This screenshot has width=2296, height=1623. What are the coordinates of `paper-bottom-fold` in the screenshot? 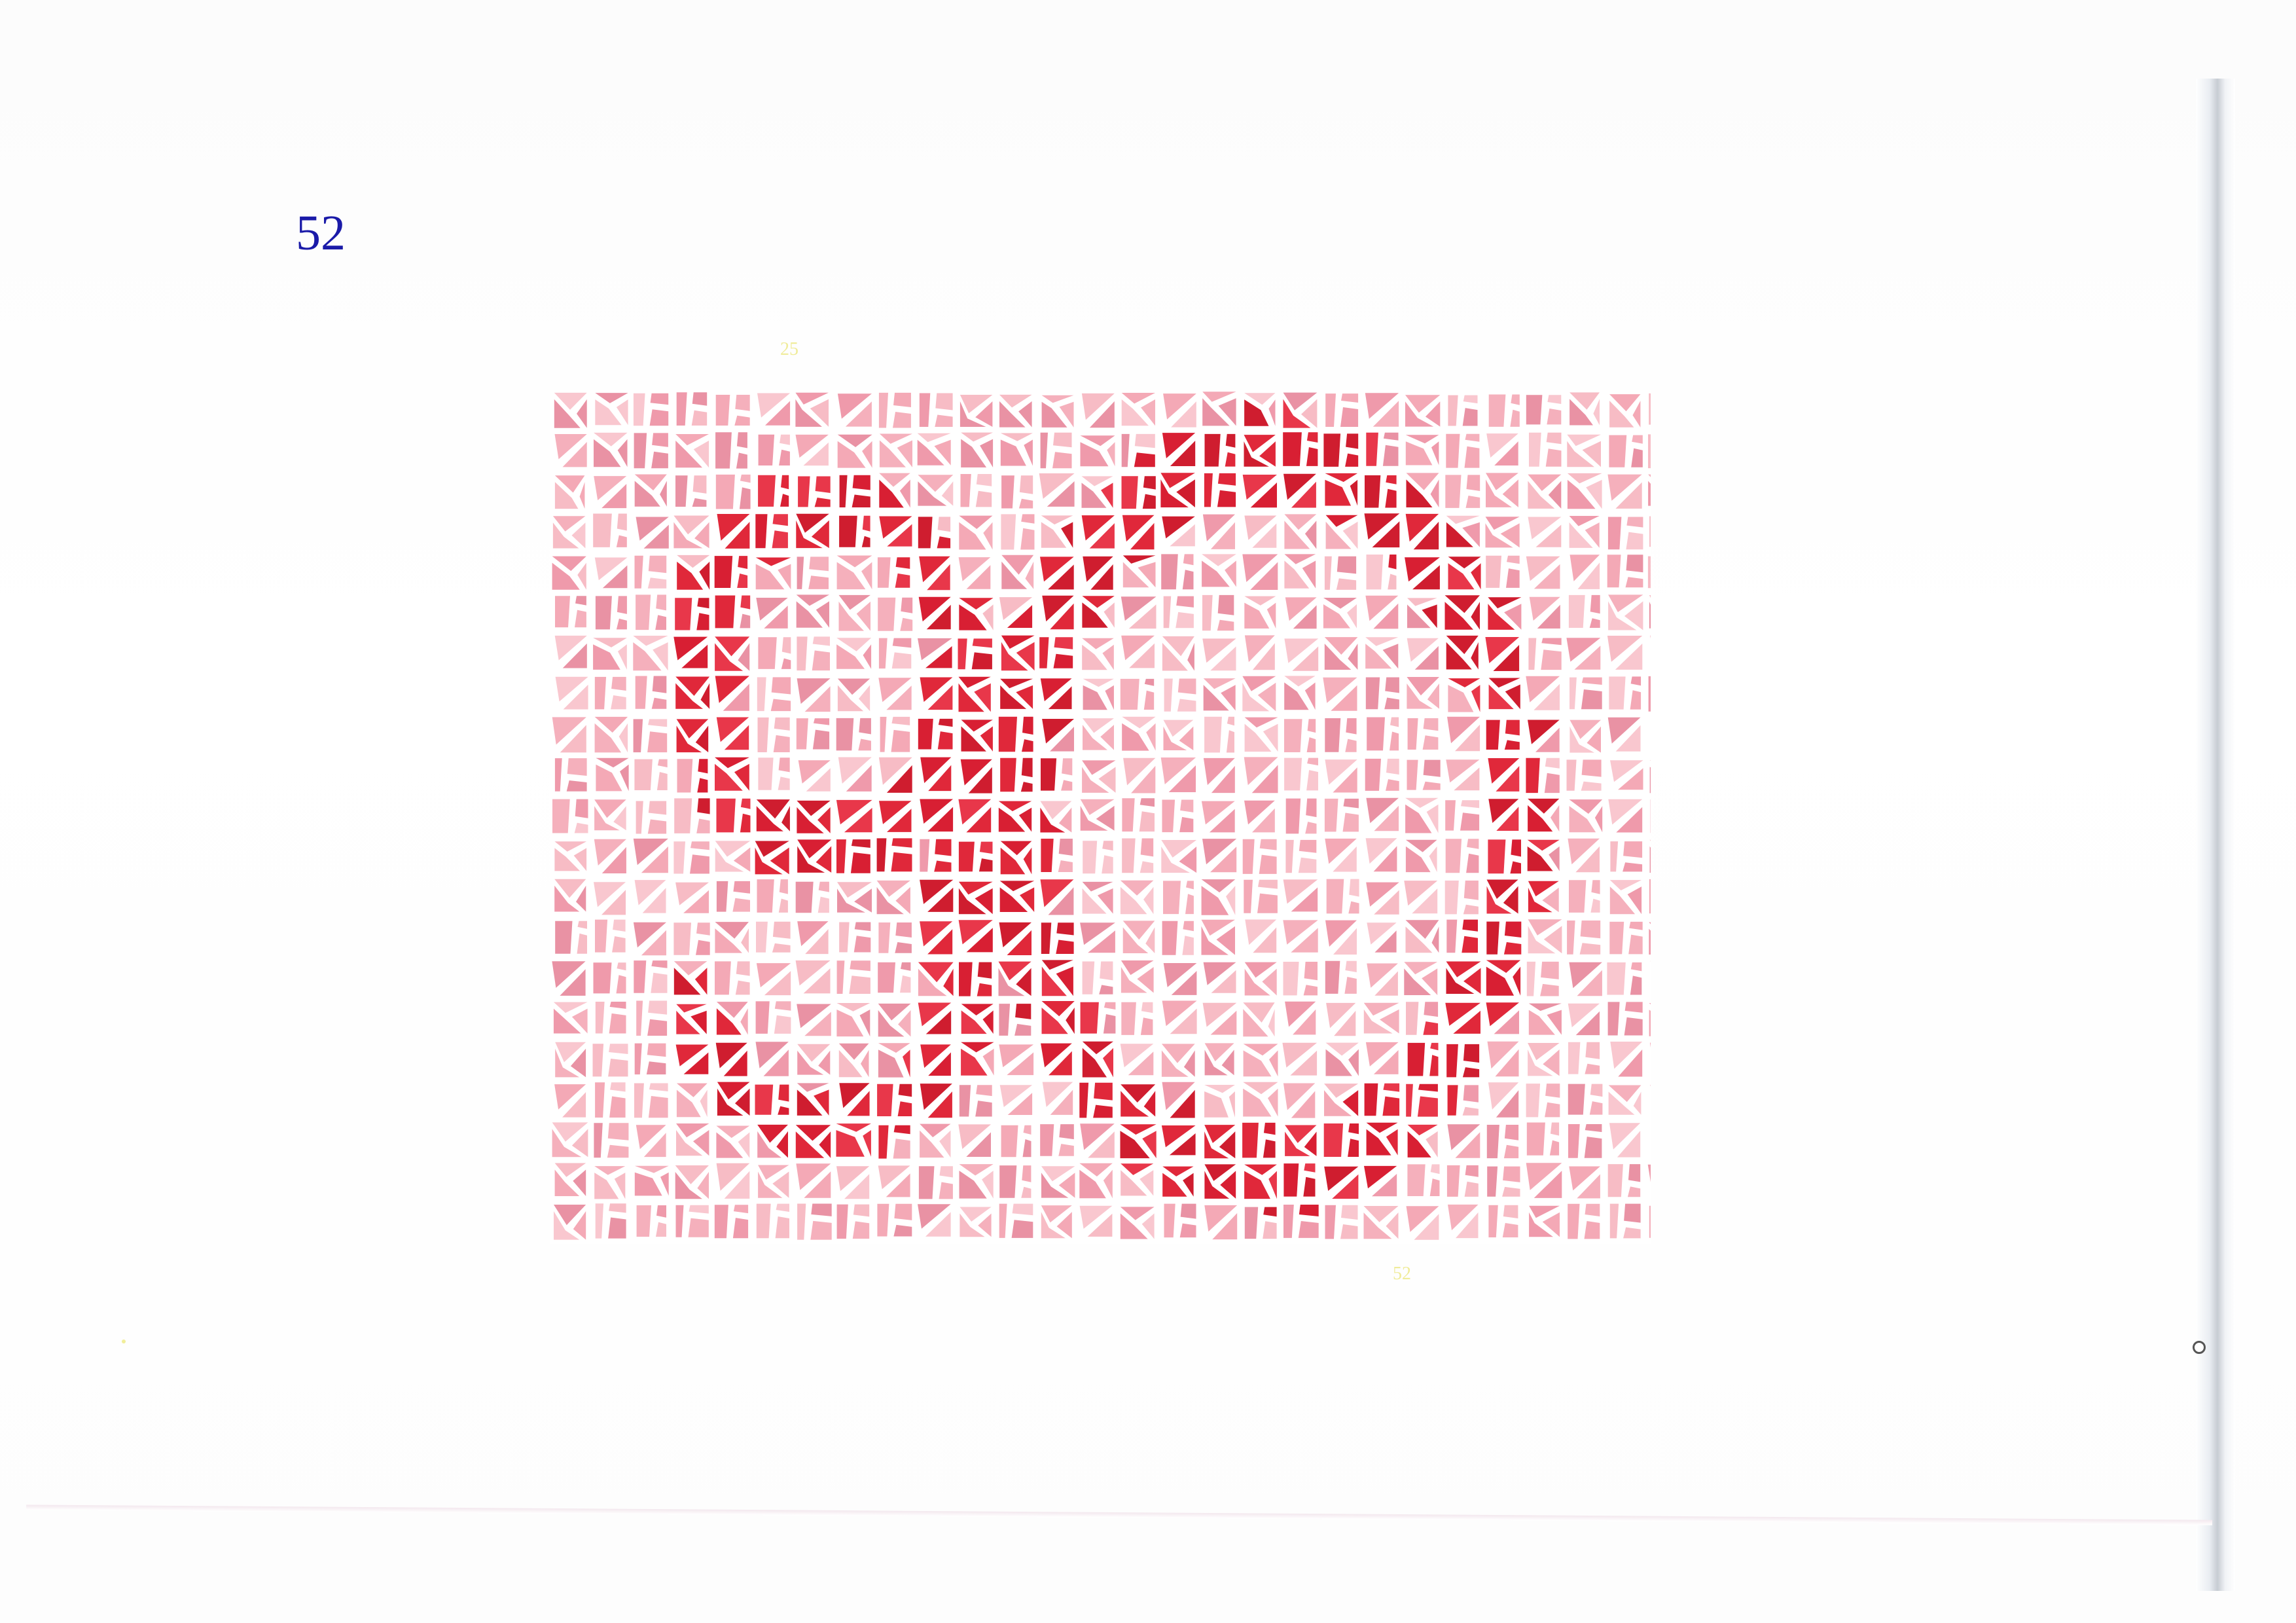 It's located at (1119, 1514).